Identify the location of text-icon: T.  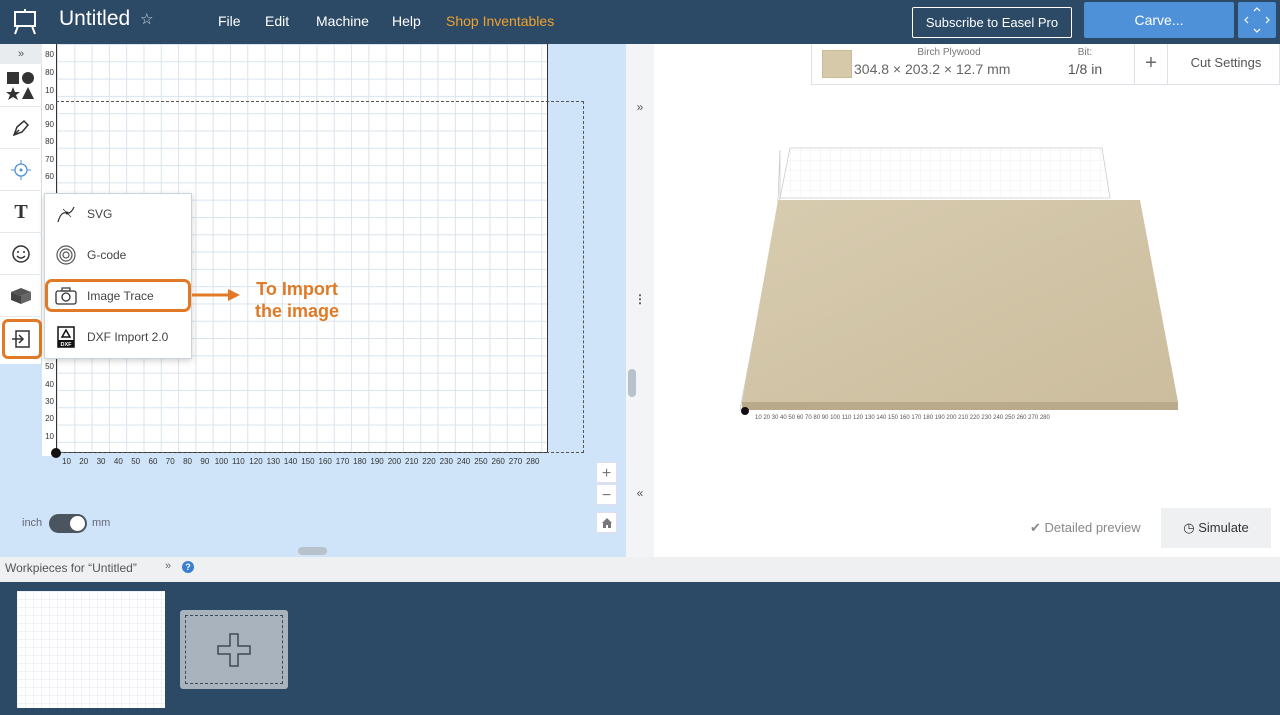
(21, 211).